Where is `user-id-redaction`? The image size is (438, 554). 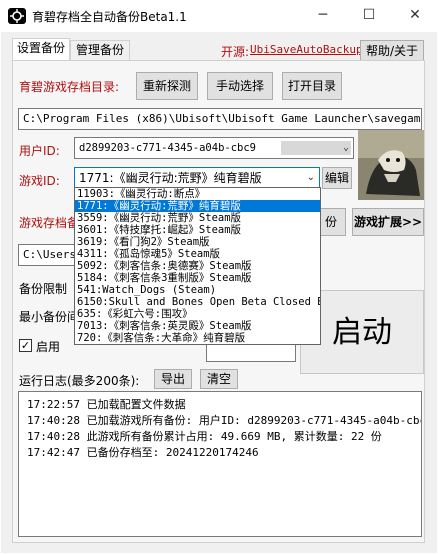
user-id-redaction is located at coordinates (316, 148).